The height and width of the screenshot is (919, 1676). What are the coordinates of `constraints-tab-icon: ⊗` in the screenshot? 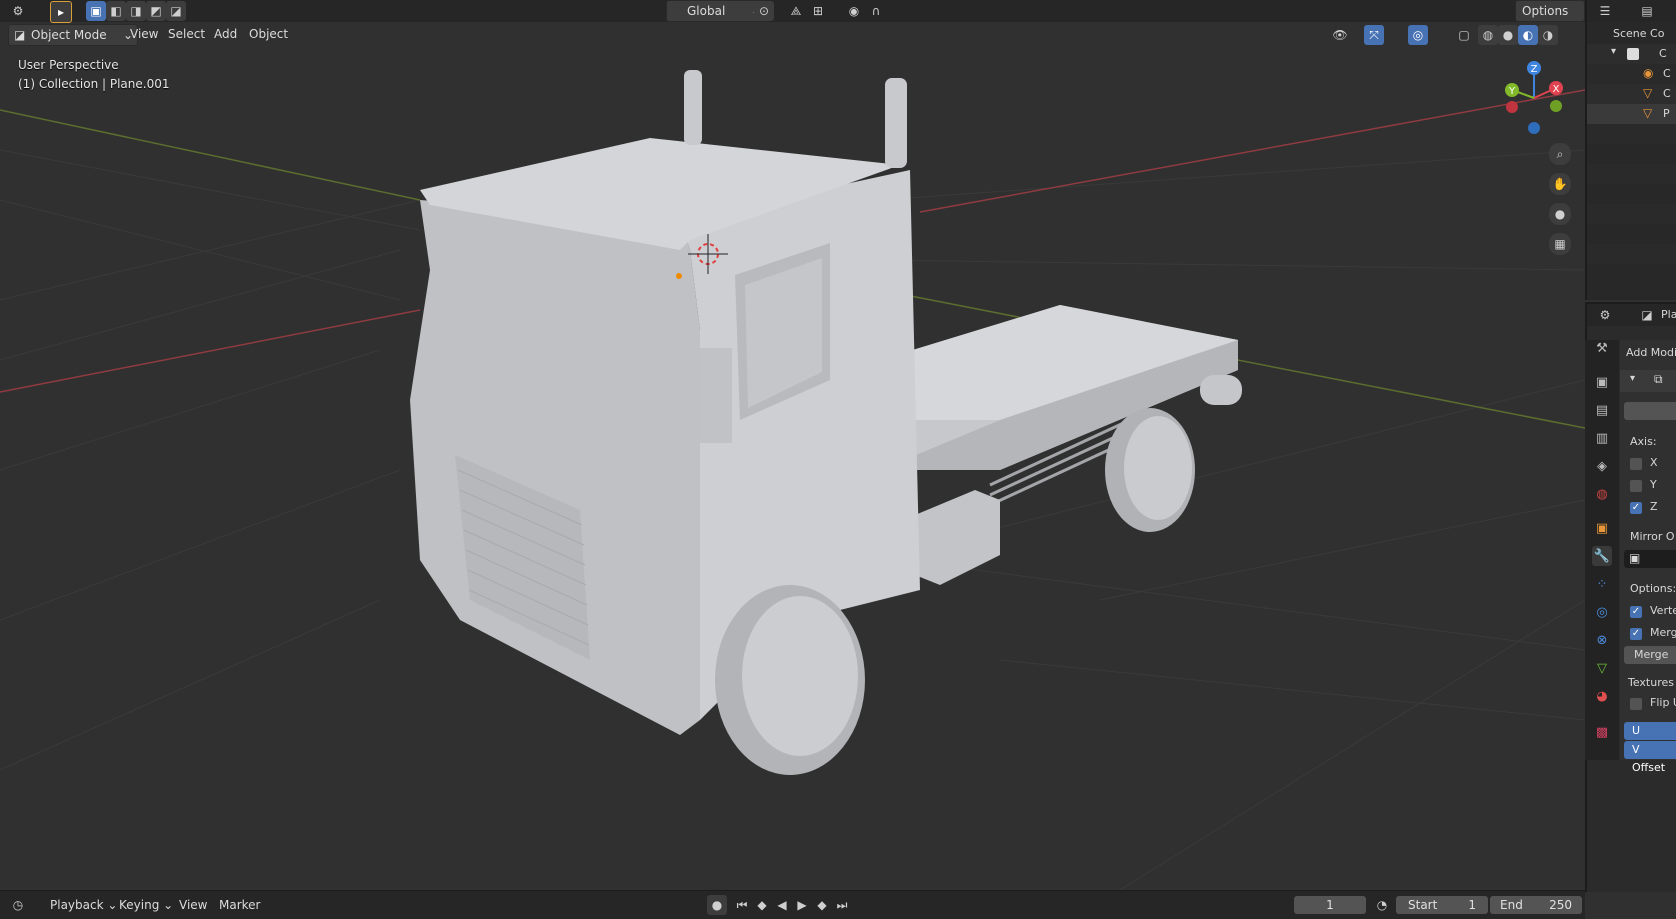 It's located at (1602, 640).